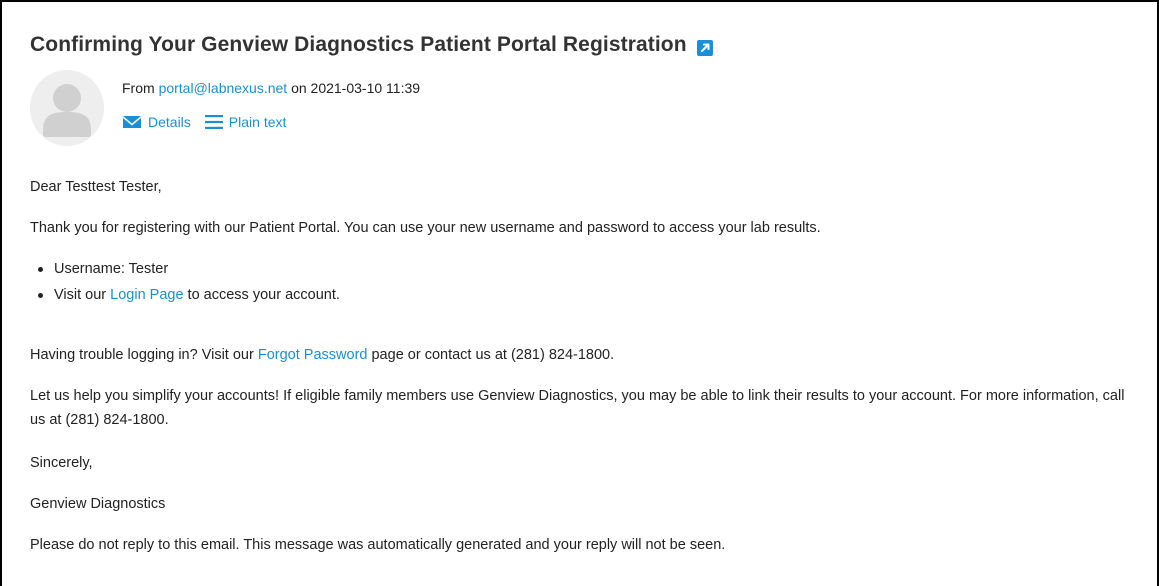 The image size is (1159, 586). I want to click on list-item-username: Username: Tester, so click(185, 270).